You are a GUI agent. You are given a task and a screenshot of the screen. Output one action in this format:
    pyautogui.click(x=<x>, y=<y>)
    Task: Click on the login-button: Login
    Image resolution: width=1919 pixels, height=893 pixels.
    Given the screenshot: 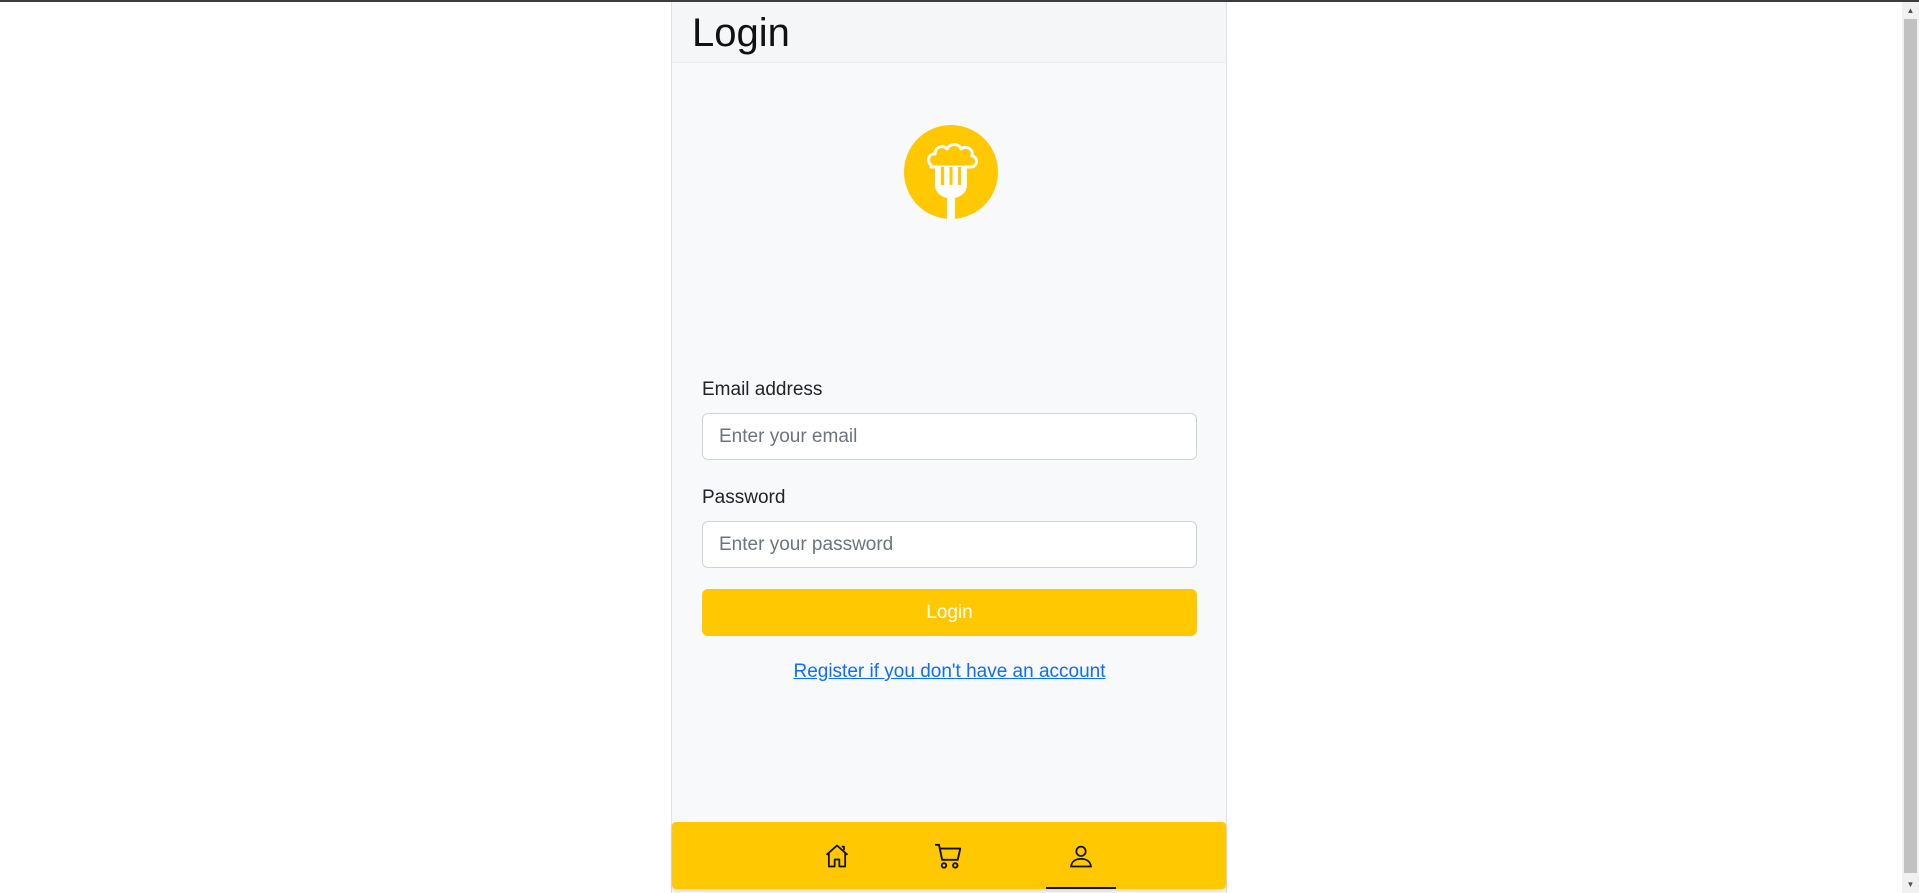 What is the action you would take?
    pyautogui.click(x=949, y=612)
    